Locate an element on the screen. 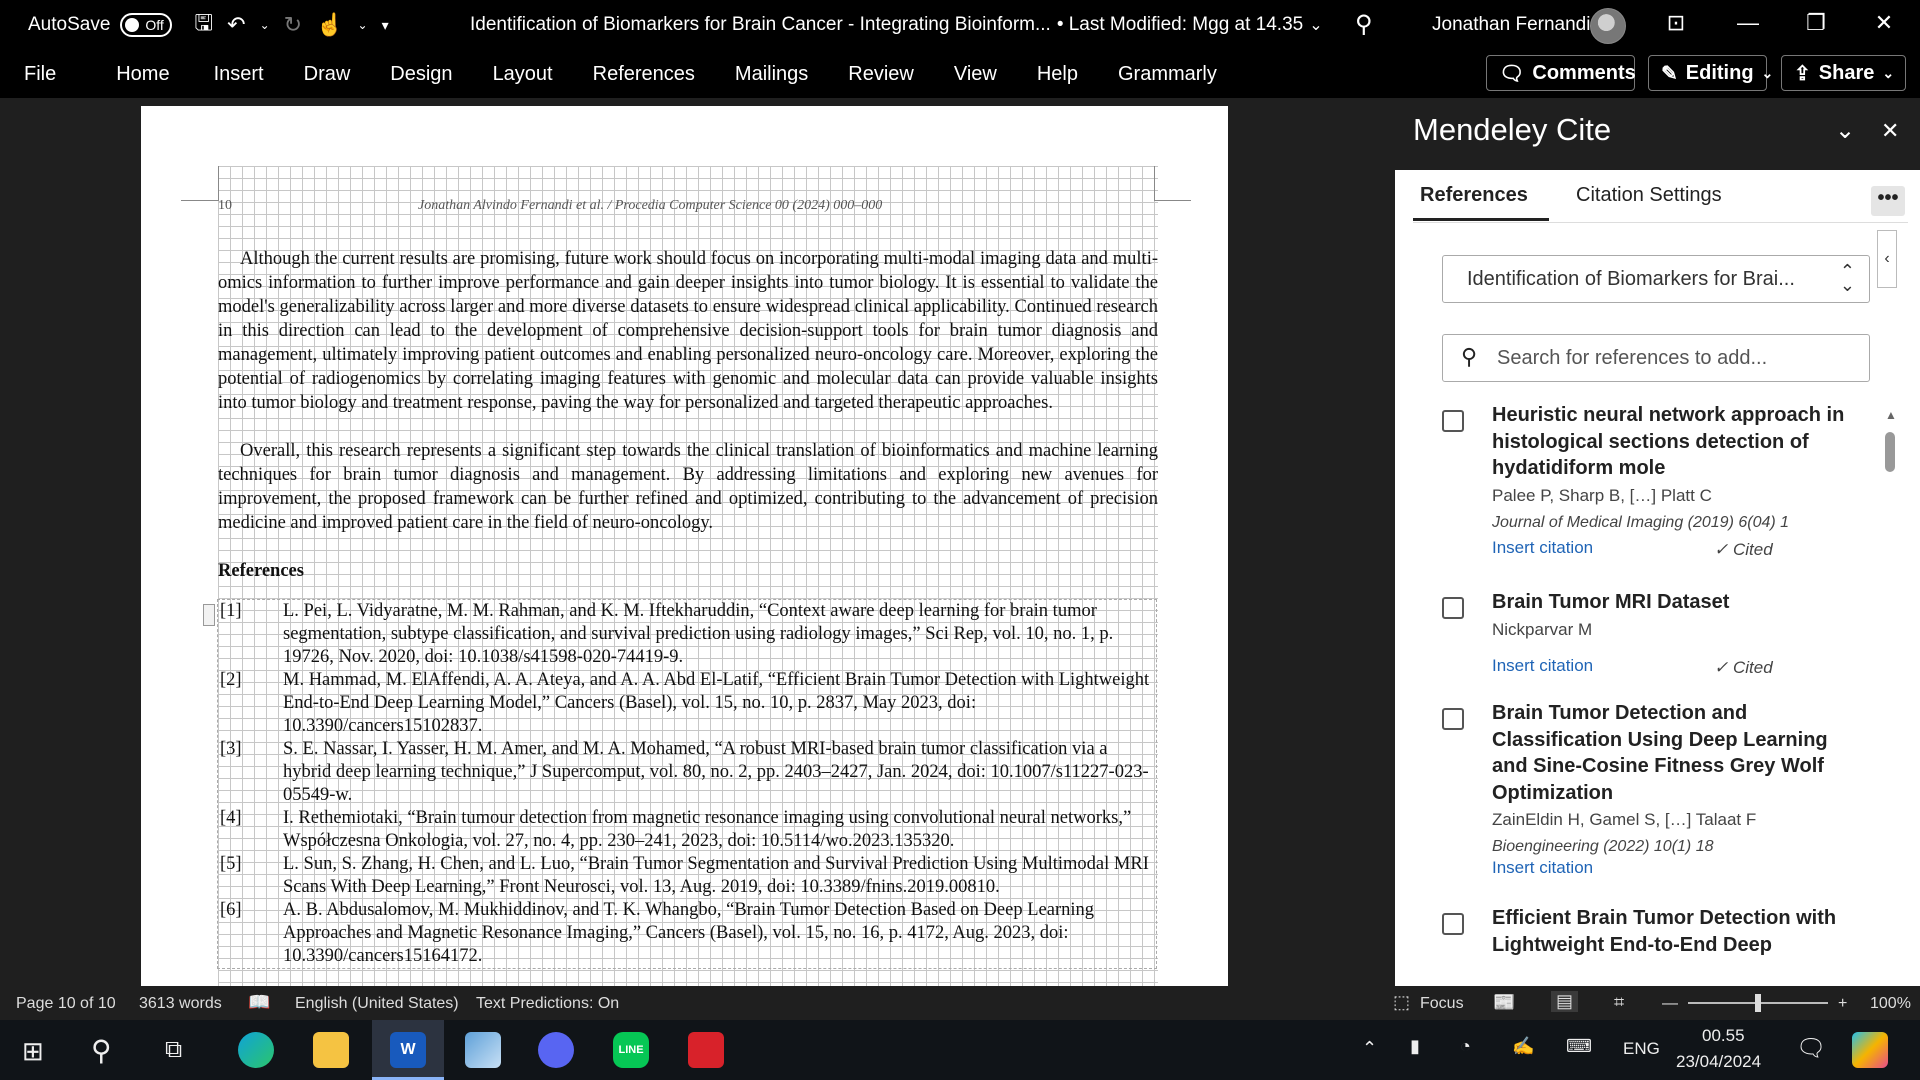 This screenshot has width=1920, height=1080. collapse-pane-button: ‹ is located at coordinates (1887, 259).